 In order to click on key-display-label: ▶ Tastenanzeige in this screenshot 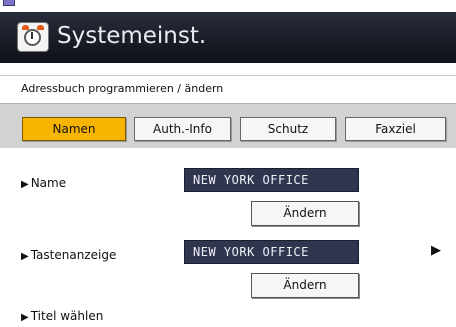, I will do `click(68, 255)`.